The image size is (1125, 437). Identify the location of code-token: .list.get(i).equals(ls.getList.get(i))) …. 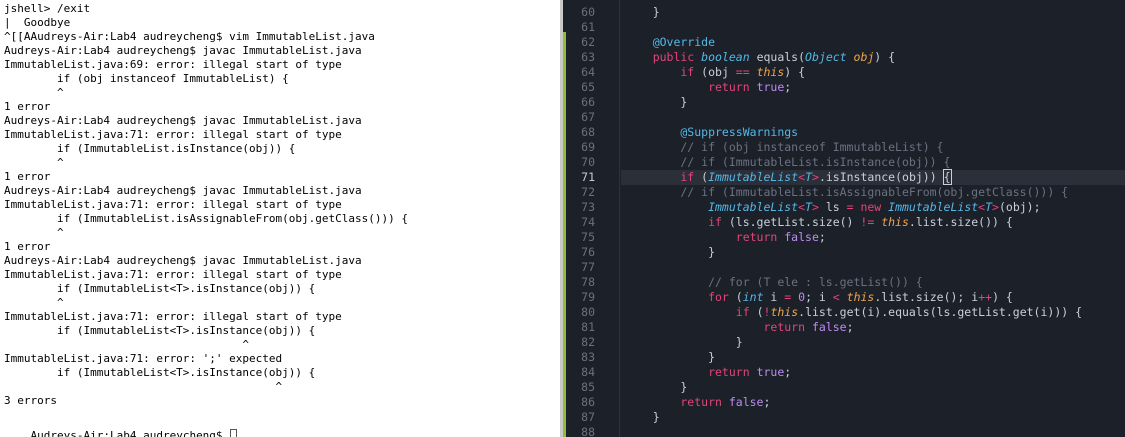
(940, 312).